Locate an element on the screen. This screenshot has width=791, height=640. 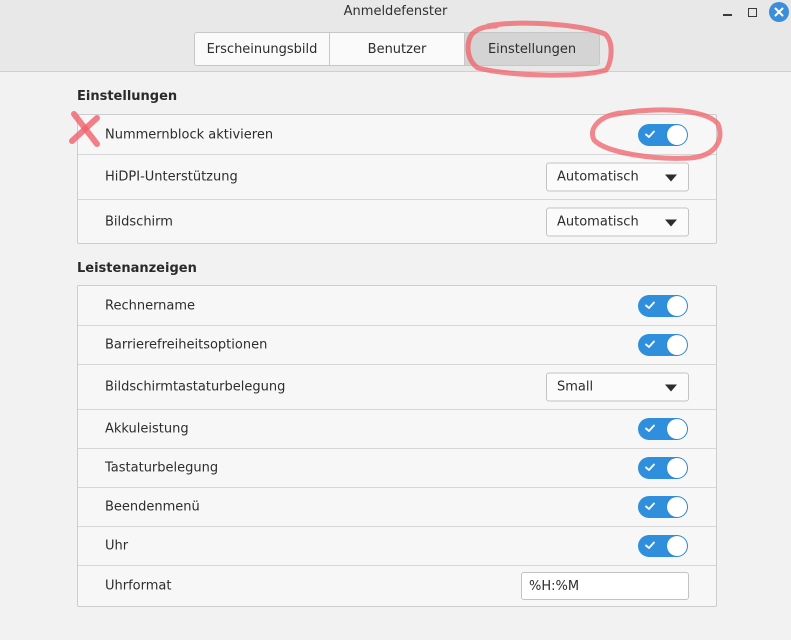
row-bildschirm: Bildschirm Automatisch is located at coordinates (397, 221).